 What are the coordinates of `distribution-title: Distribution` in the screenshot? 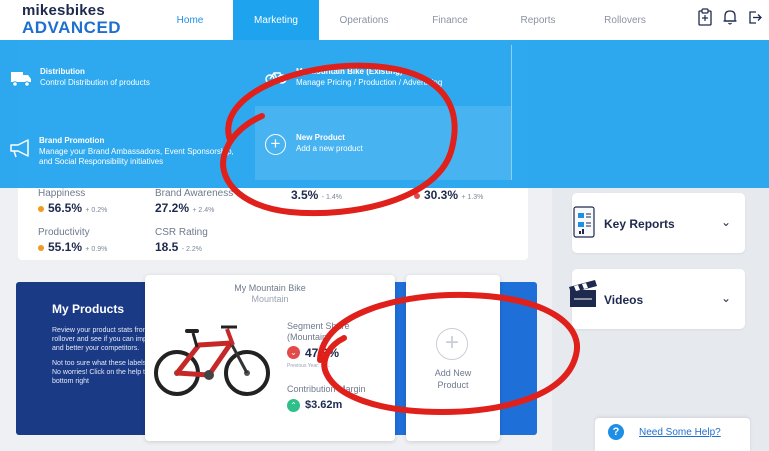 It's located at (62, 71).